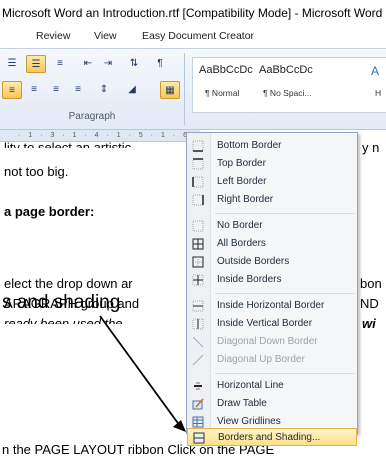 This screenshot has height=463, width=386. I want to click on annotation-label: s and shading, so click(61, 302).